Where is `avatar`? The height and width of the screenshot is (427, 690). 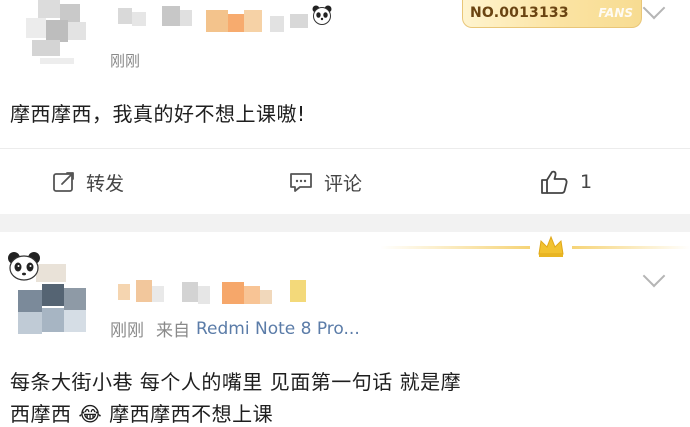 avatar is located at coordinates (58, 35).